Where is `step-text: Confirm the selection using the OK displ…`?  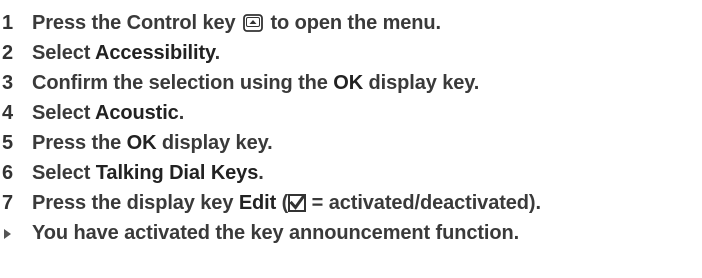 step-text: Confirm the selection using the OK displ… is located at coordinates (255, 83).